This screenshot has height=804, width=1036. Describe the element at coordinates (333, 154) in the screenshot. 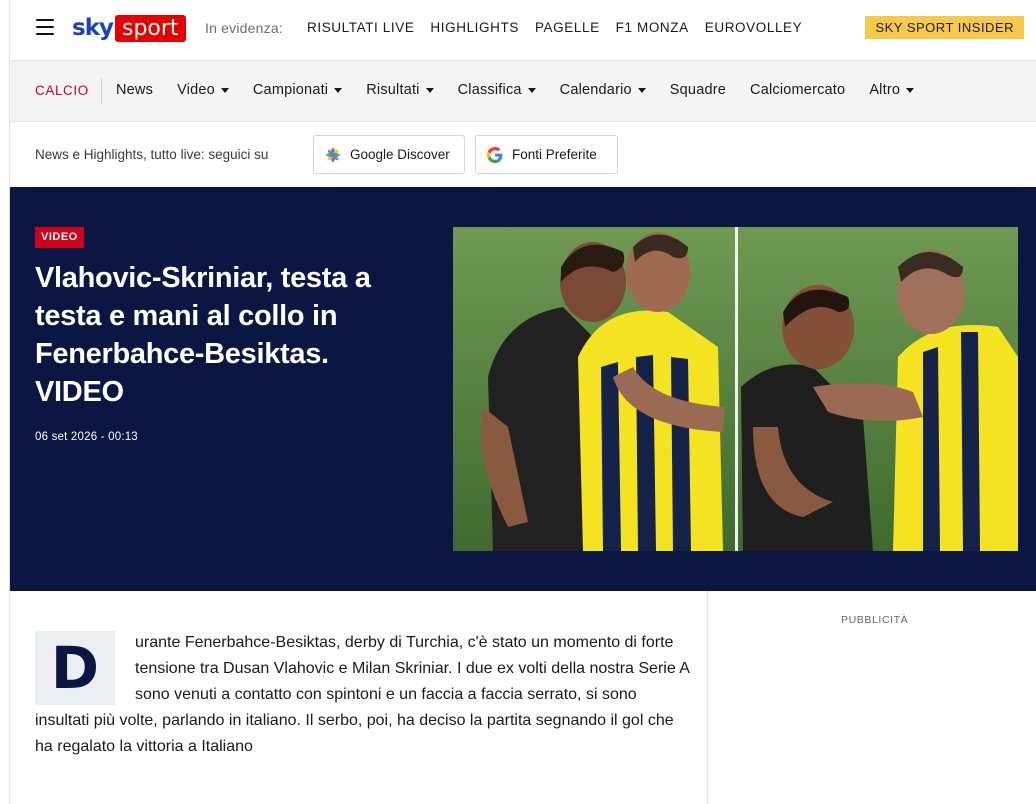

I see `google-discover-icon` at that location.